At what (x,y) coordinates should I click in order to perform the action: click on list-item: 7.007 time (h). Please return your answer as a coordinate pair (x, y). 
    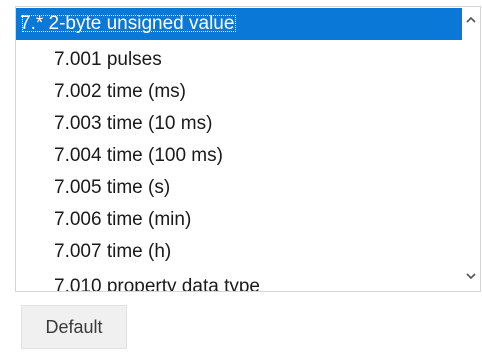
    Looking at the image, I should click on (239, 252).